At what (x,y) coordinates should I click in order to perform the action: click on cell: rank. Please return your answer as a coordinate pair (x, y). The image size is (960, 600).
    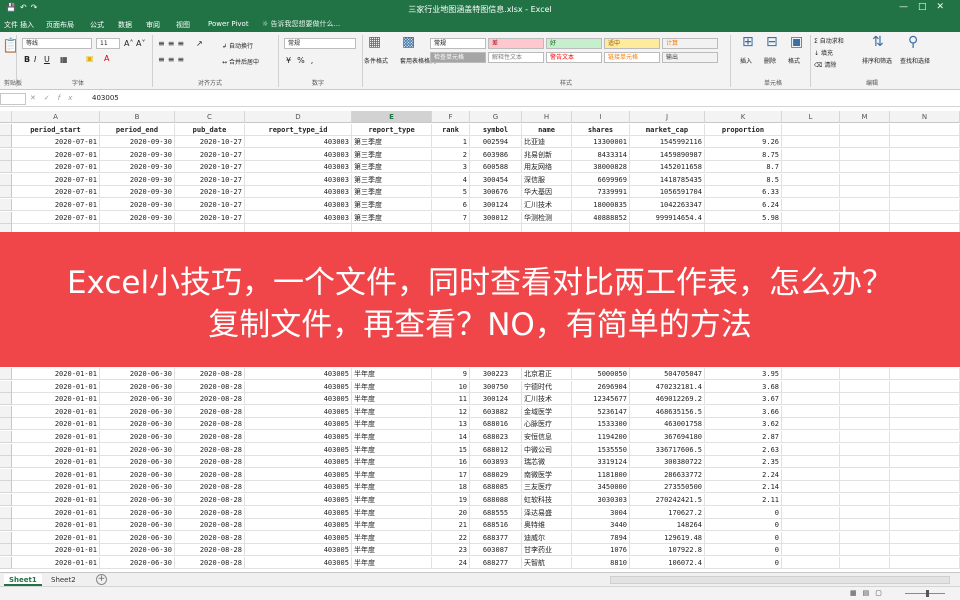
    Looking at the image, I should click on (451, 130).